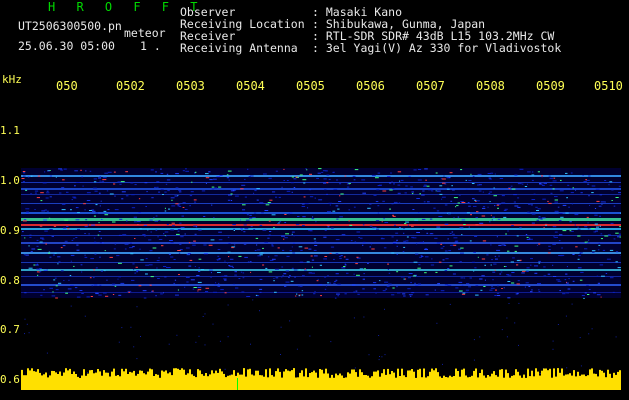 The image size is (629, 400). Describe the element at coordinates (608, 86) in the screenshot. I see `x-tick: 0510` at that location.